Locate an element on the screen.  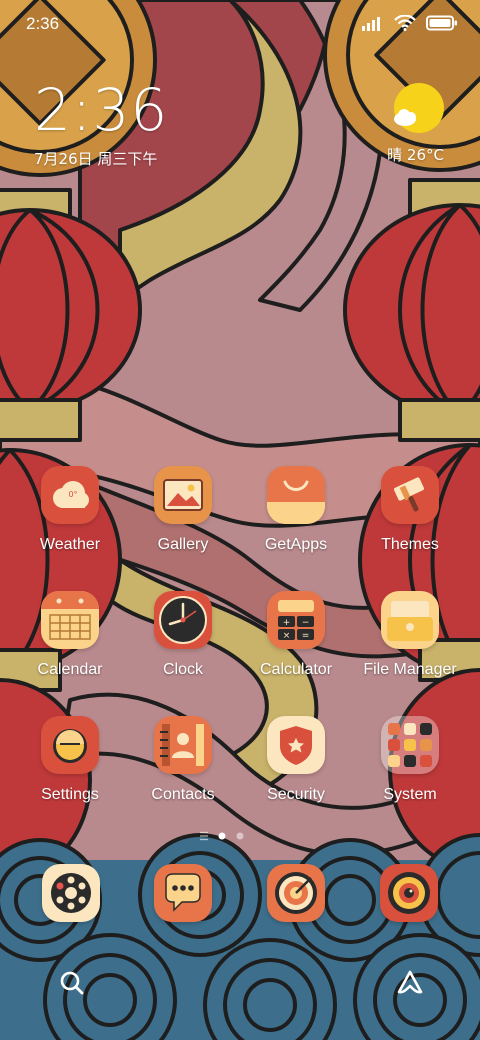
messages-icon is located at coordinates (183, 892).